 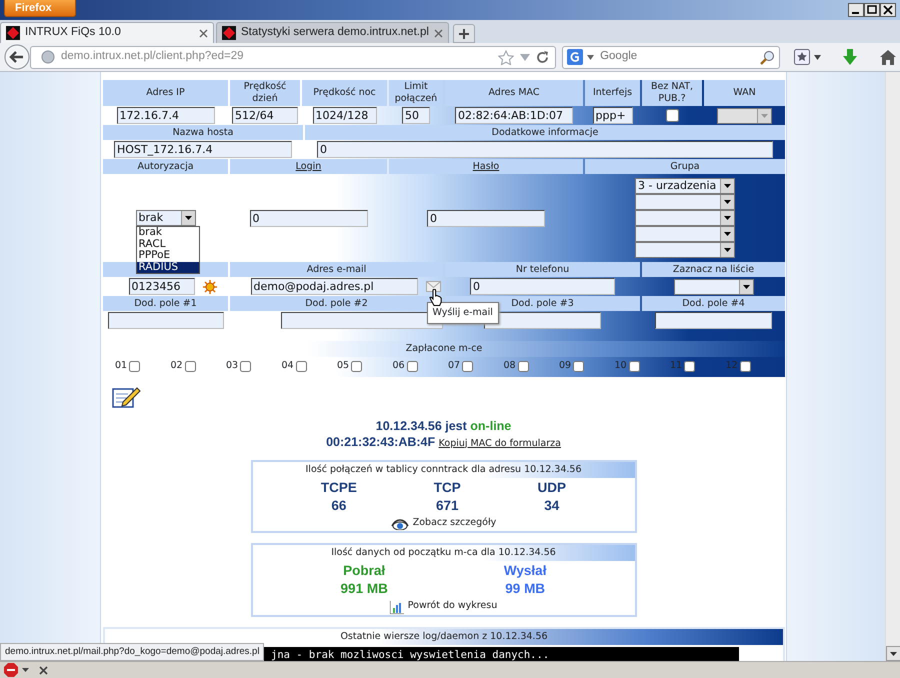 What do you see at coordinates (344, 93) in the screenshot?
I see `field-label: Prędkość noc` at bounding box center [344, 93].